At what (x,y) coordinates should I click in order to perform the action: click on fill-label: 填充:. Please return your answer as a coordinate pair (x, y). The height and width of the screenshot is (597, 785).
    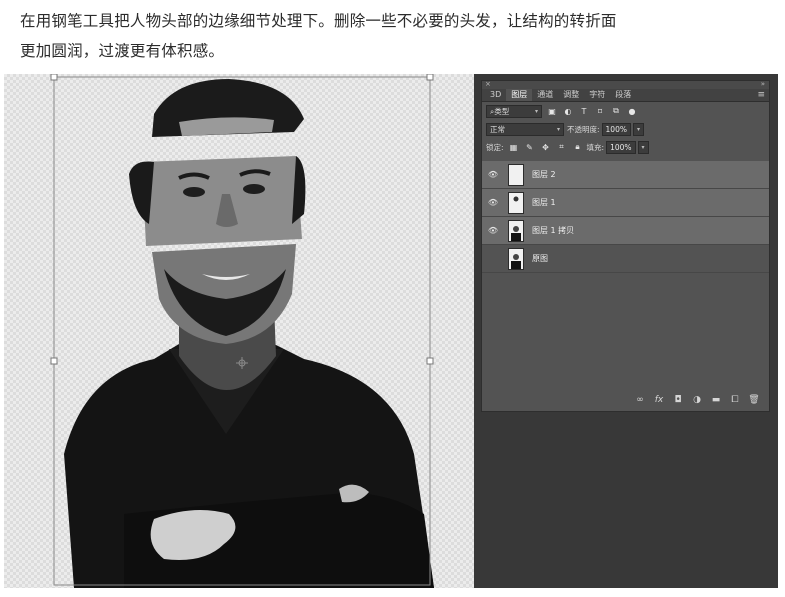
    Looking at the image, I should click on (595, 147).